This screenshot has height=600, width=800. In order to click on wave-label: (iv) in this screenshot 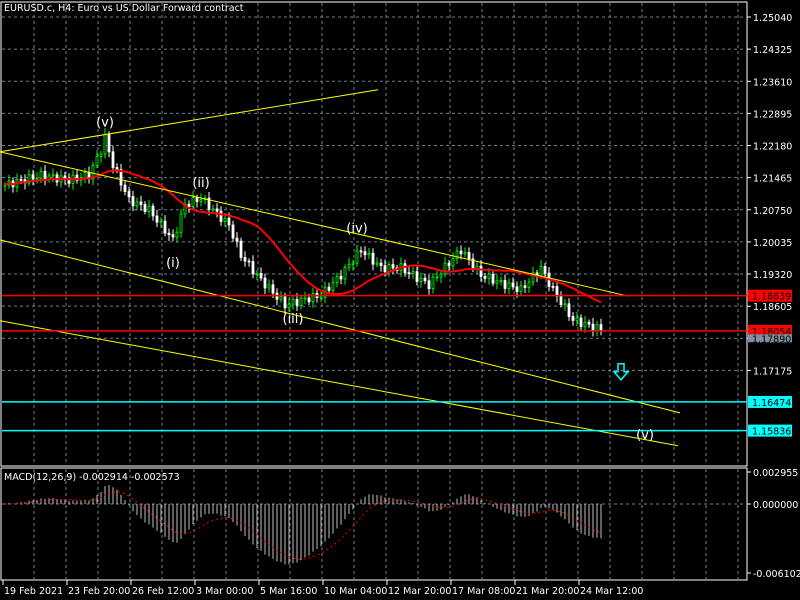, I will do `click(356, 229)`.